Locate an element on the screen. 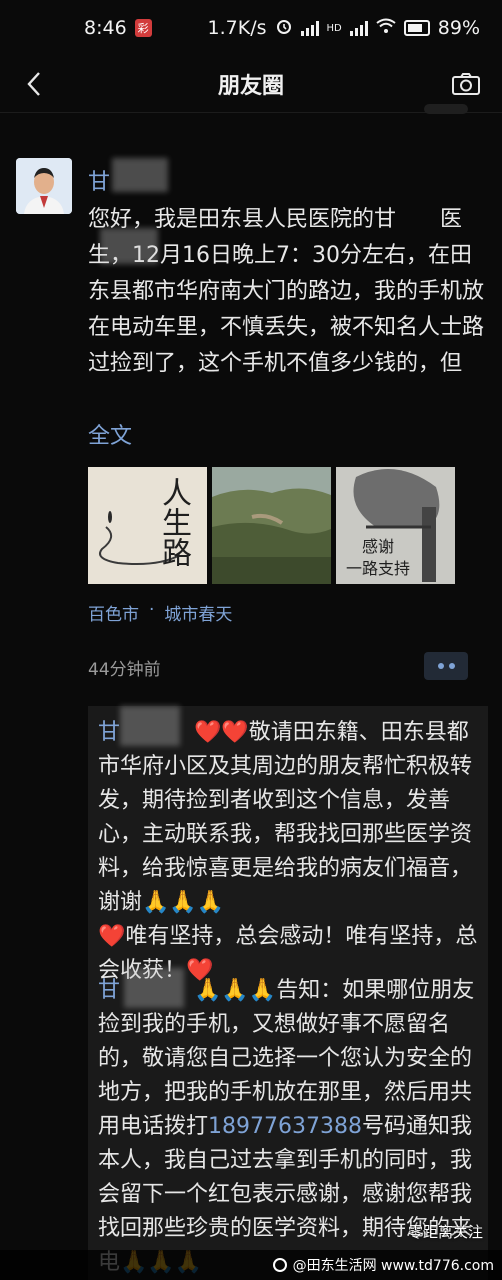 Image resolution: width=502 pixels, height=1280 pixels. status-bar: 8:46 彩 1.7K/s HD 89% is located at coordinates (251, 28).